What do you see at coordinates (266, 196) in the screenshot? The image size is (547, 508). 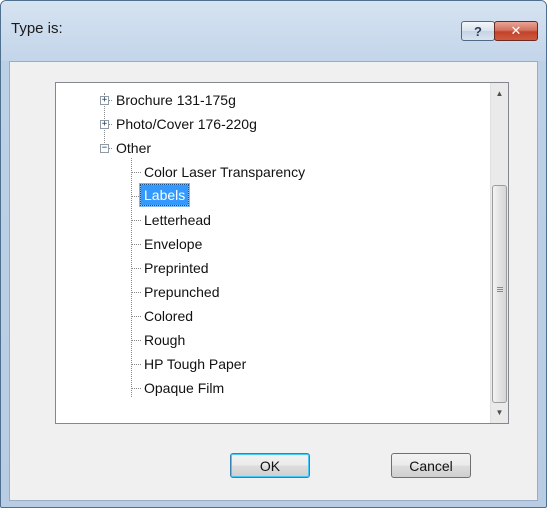 I see `tree-item-labels: Labels` at bounding box center [266, 196].